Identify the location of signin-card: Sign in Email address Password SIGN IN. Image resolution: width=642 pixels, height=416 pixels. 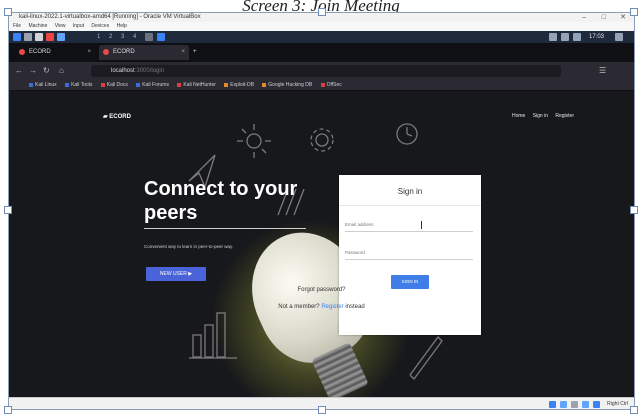
(410, 255).